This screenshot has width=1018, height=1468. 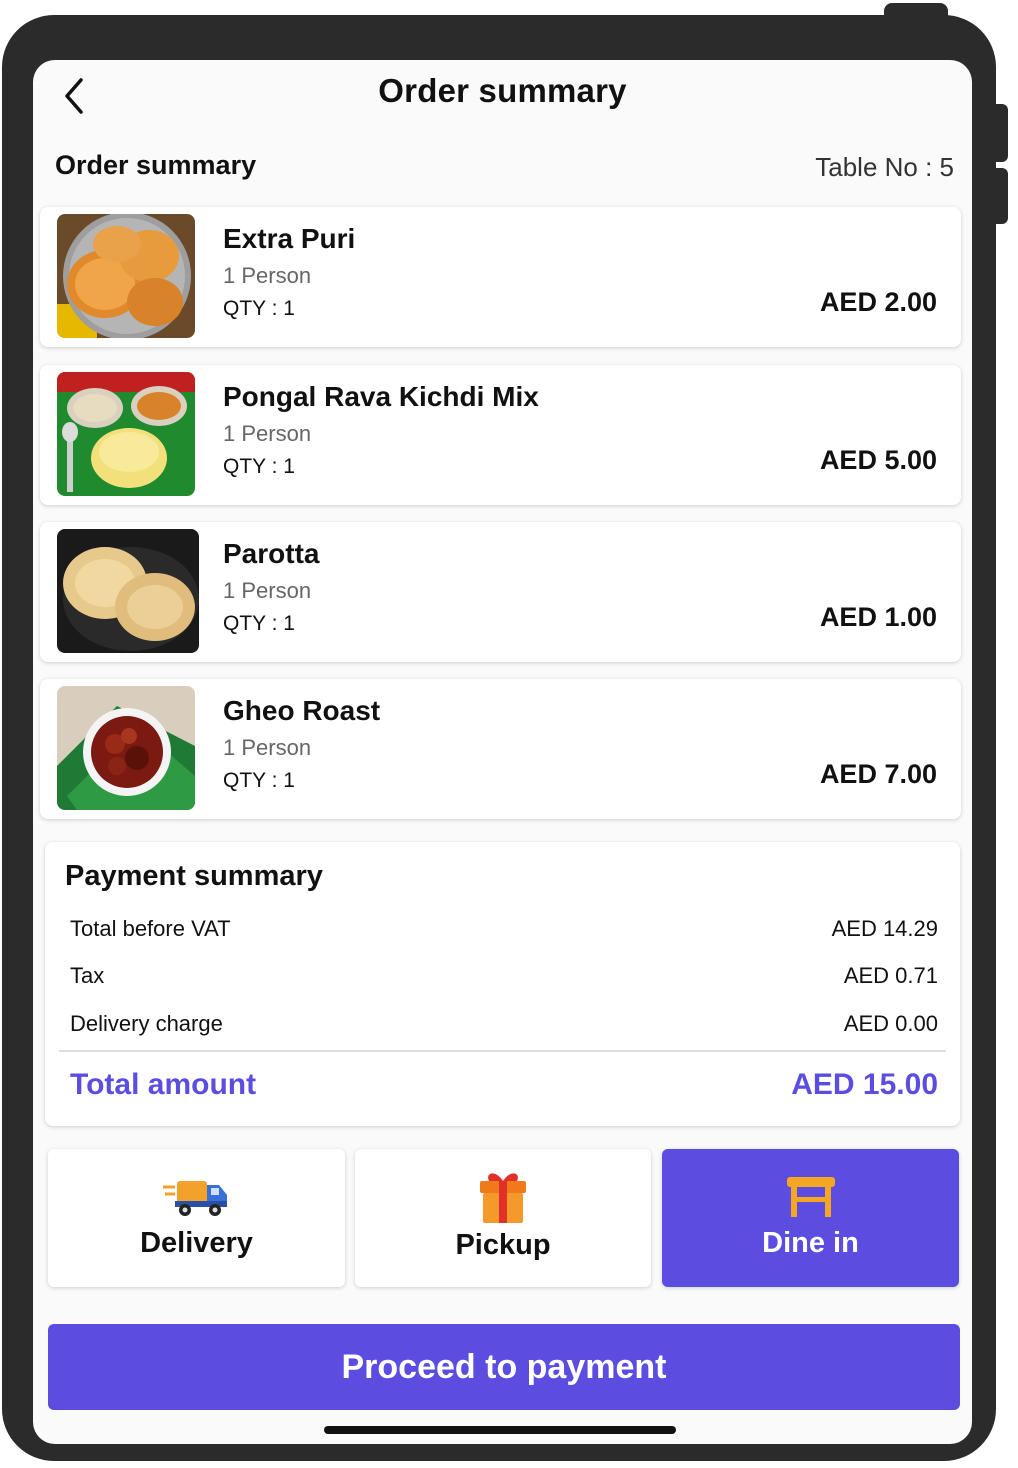 What do you see at coordinates (890, 975) in the screenshot?
I see `payment-row-value: AED 0.71` at bounding box center [890, 975].